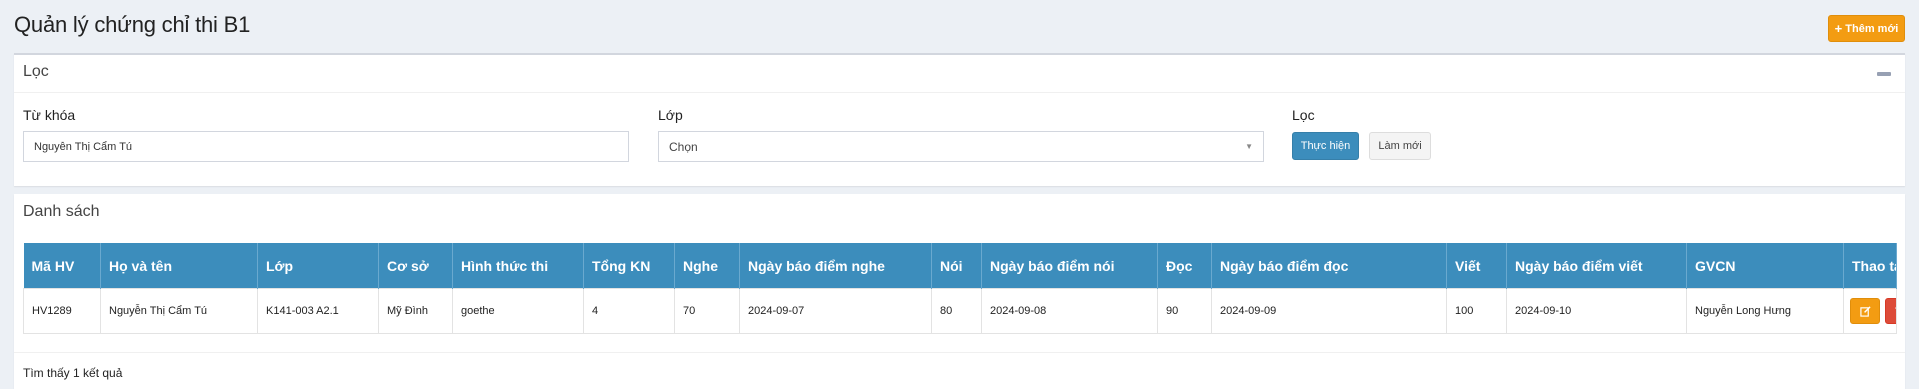 The image size is (1919, 389). Describe the element at coordinates (961, 146) in the screenshot. I see `class-select: Chọn ▼` at that location.